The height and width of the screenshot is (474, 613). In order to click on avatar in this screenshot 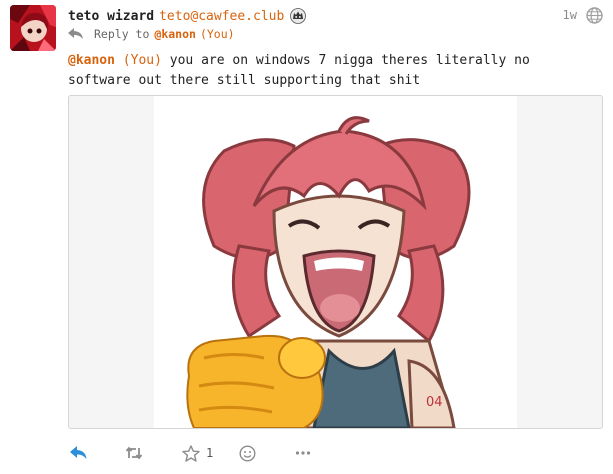, I will do `click(33, 28)`.